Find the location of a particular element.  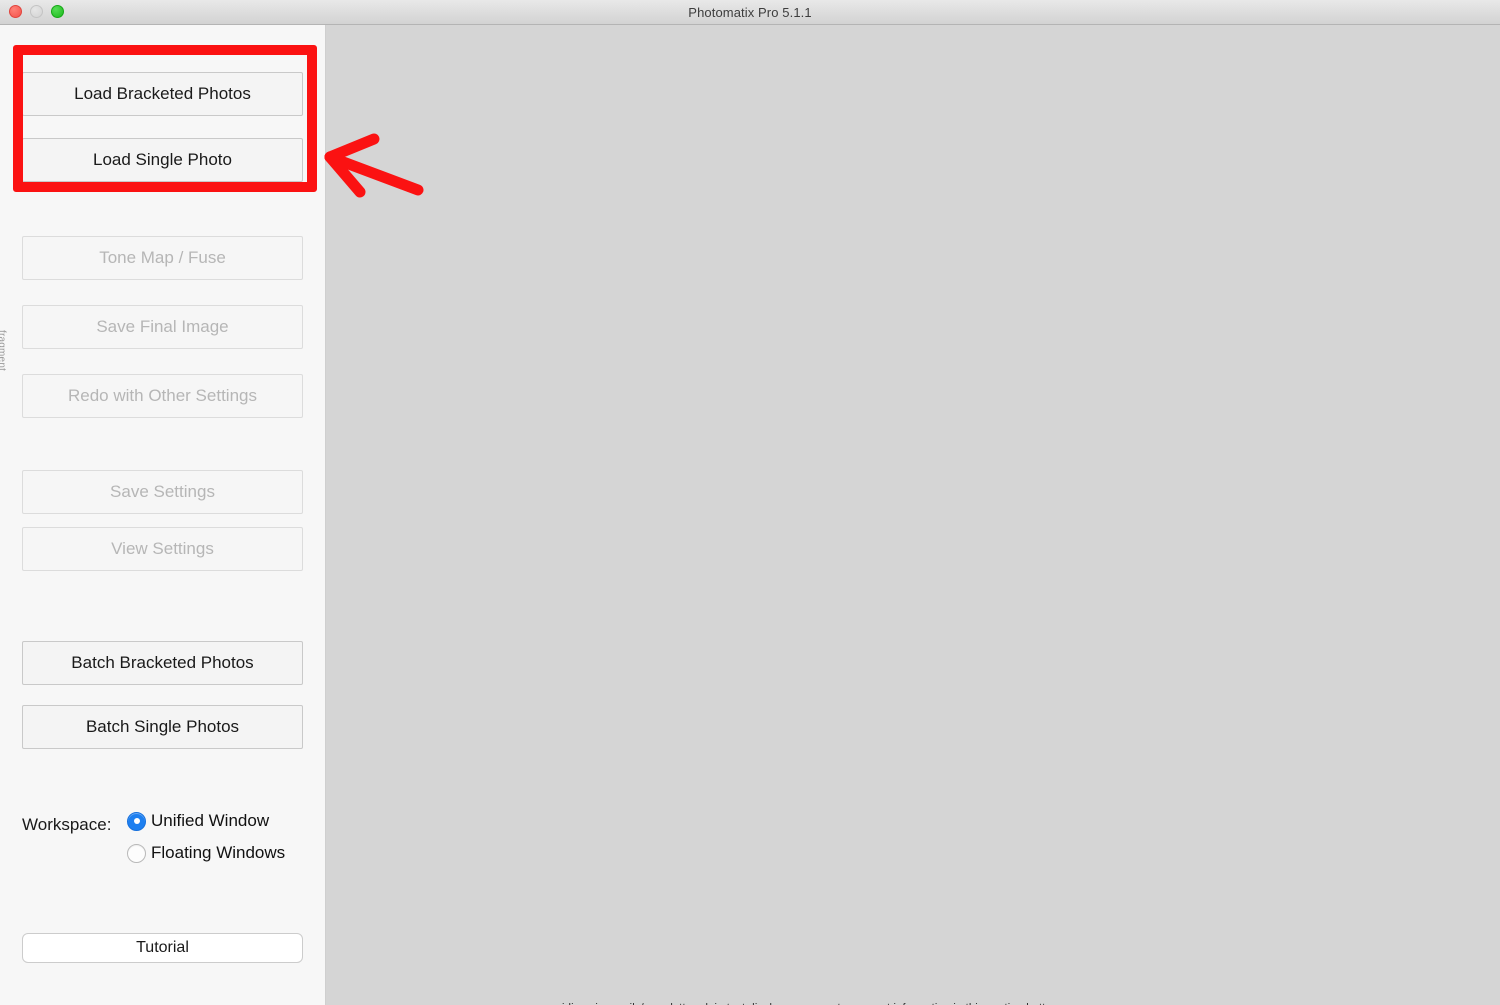

window-titlebar: Photomatix Pro 5.1.1 is located at coordinates (750, 12).